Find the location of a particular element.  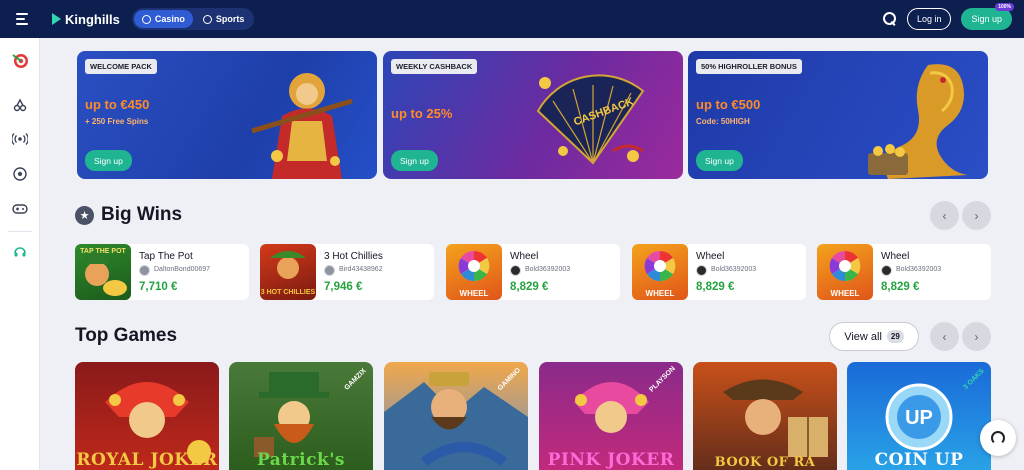

mode-switch: Casino Sports is located at coordinates (193, 19).